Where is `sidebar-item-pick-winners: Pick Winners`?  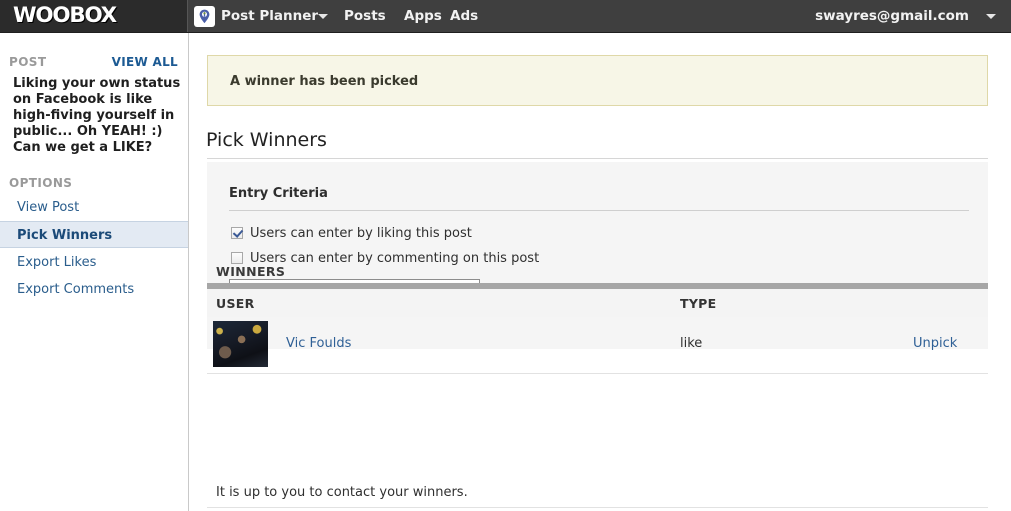
sidebar-item-pick-winners: Pick Winners is located at coordinates (94, 234).